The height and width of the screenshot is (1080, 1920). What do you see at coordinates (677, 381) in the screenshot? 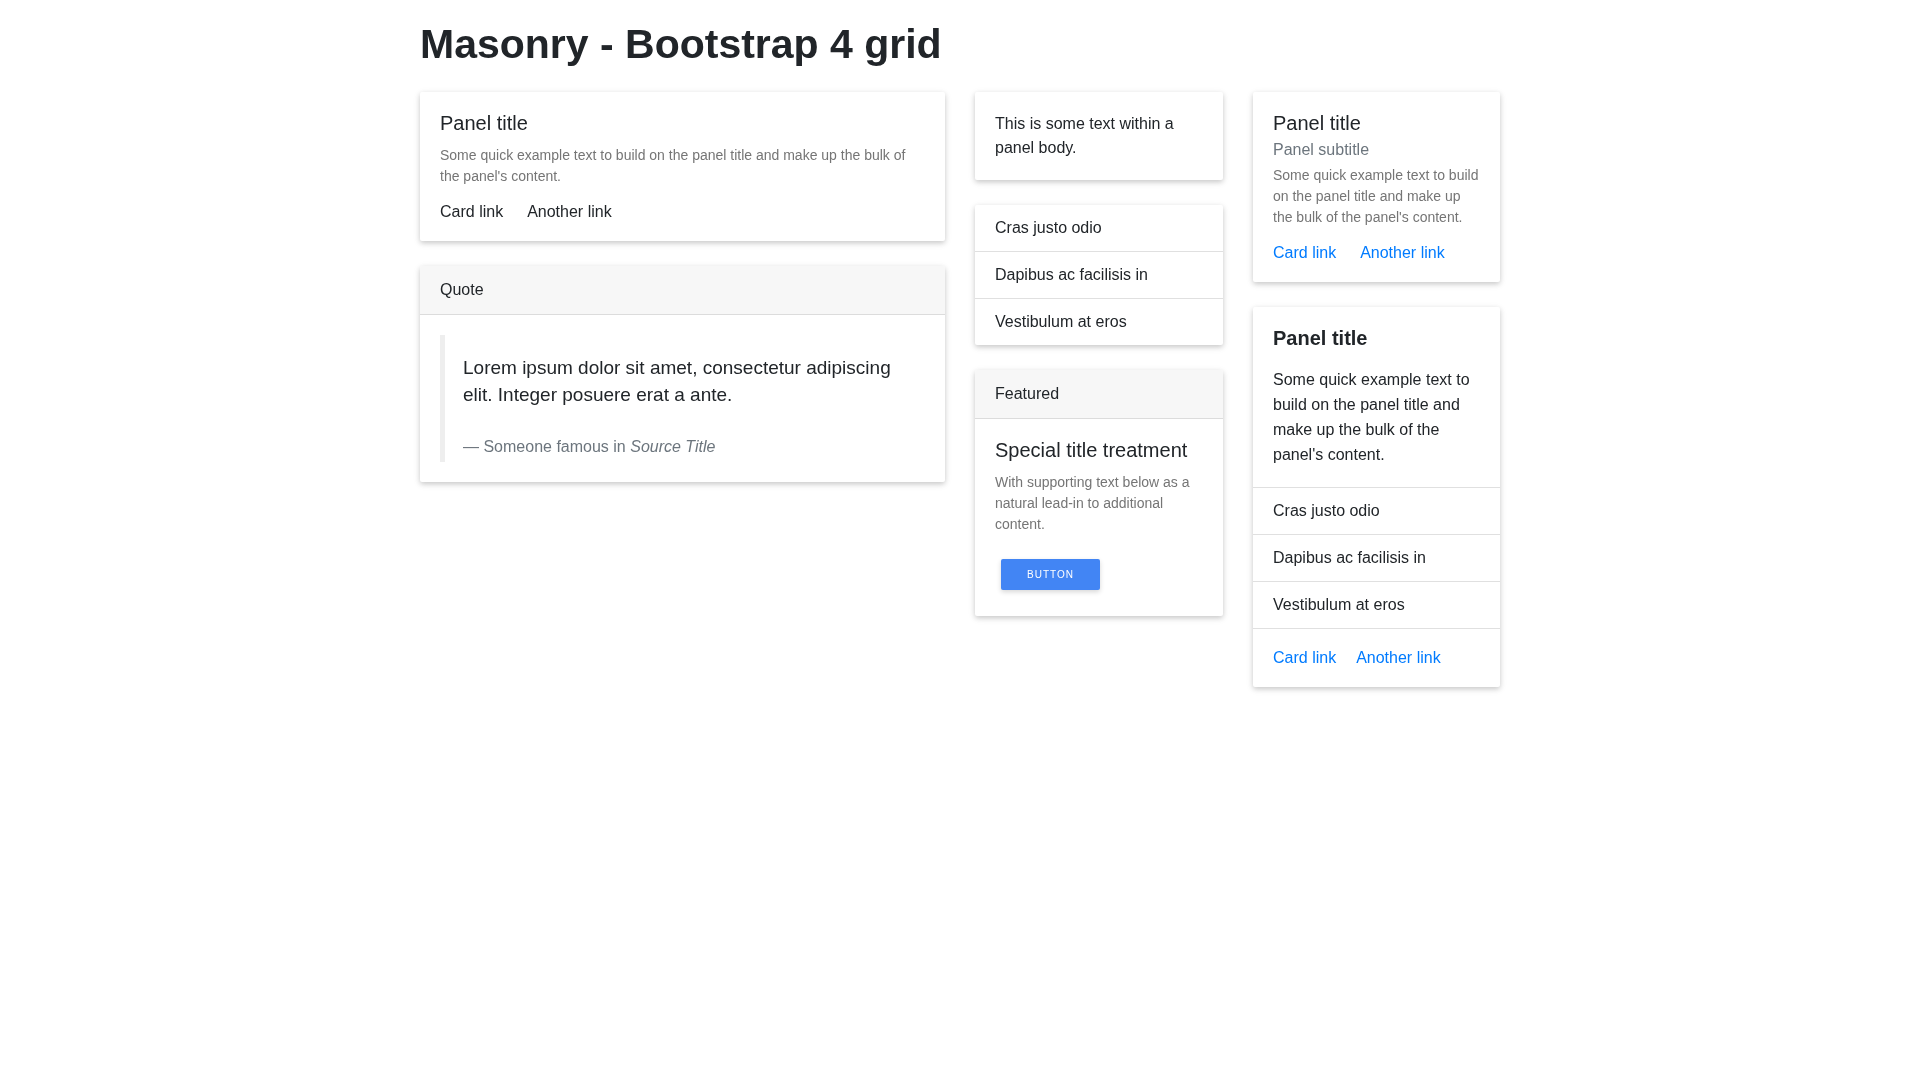
I see `quote-text: Lorem ipsum dolor sit amet, consectetur adipiscing elit. Integer posuere erat a ante.` at bounding box center [677, 381].